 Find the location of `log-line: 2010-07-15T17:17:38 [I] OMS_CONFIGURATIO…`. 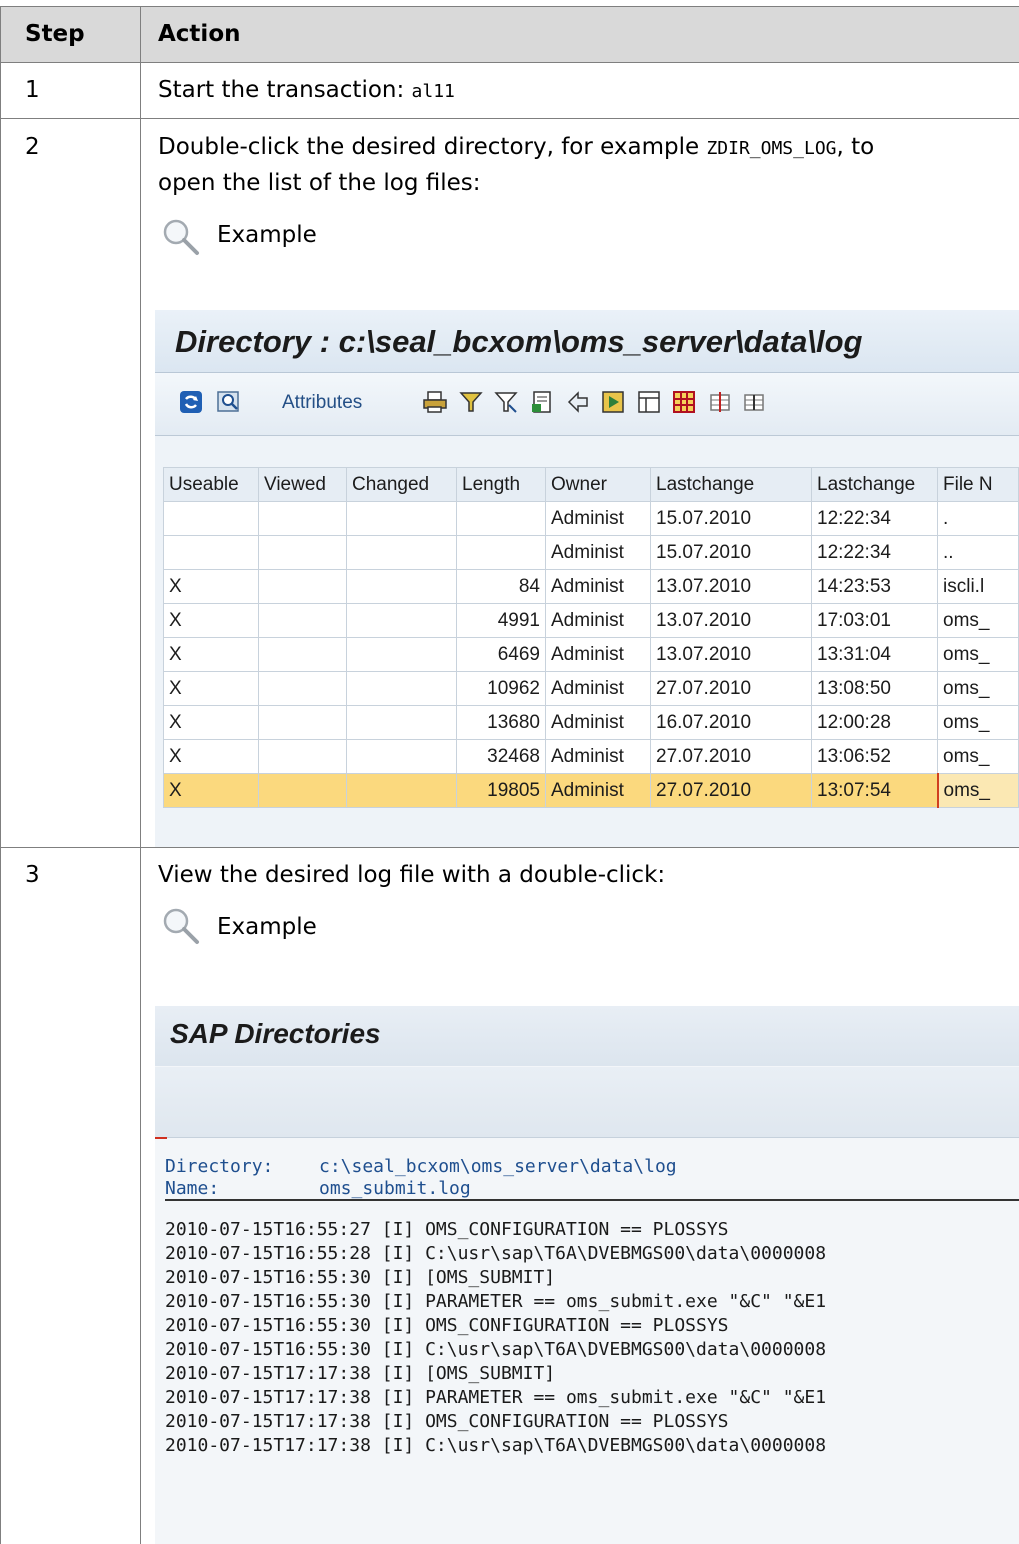

log-line: 2010-07-15T17:17:38 [I] OMS_CONFIGURATIO… is located at coordinates (447, 1421).